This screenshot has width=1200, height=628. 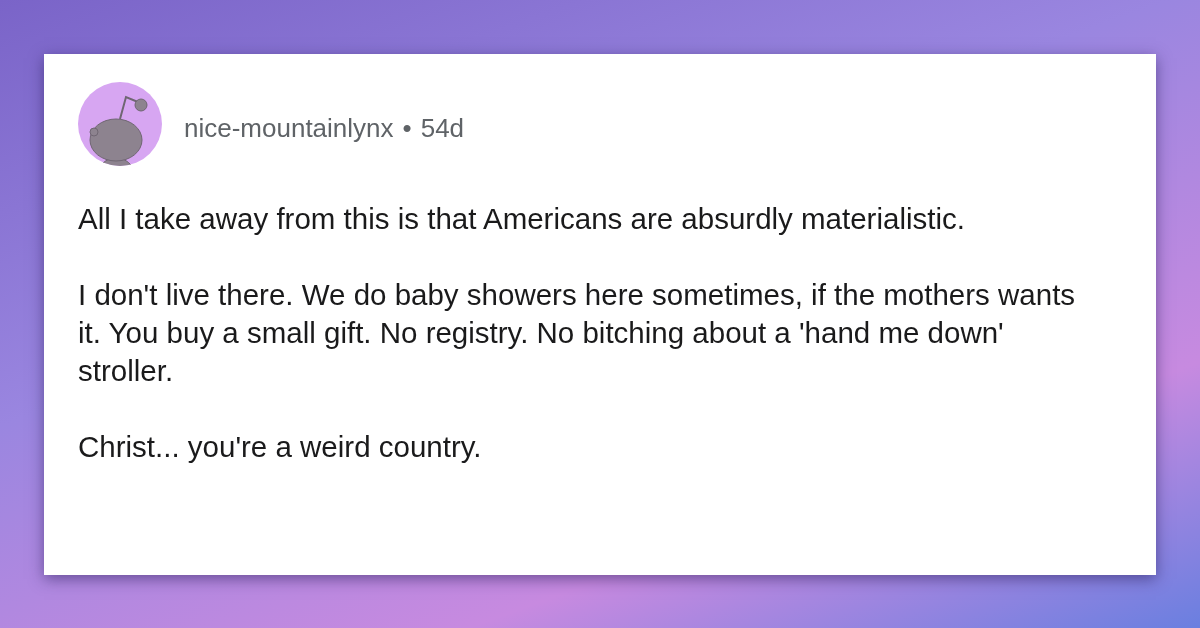 What do you see at coordinates (280, 447) in the screenshot?
I see `comment-paragraph: Christ... you're a weird country.` at bounding box center [280, 447].